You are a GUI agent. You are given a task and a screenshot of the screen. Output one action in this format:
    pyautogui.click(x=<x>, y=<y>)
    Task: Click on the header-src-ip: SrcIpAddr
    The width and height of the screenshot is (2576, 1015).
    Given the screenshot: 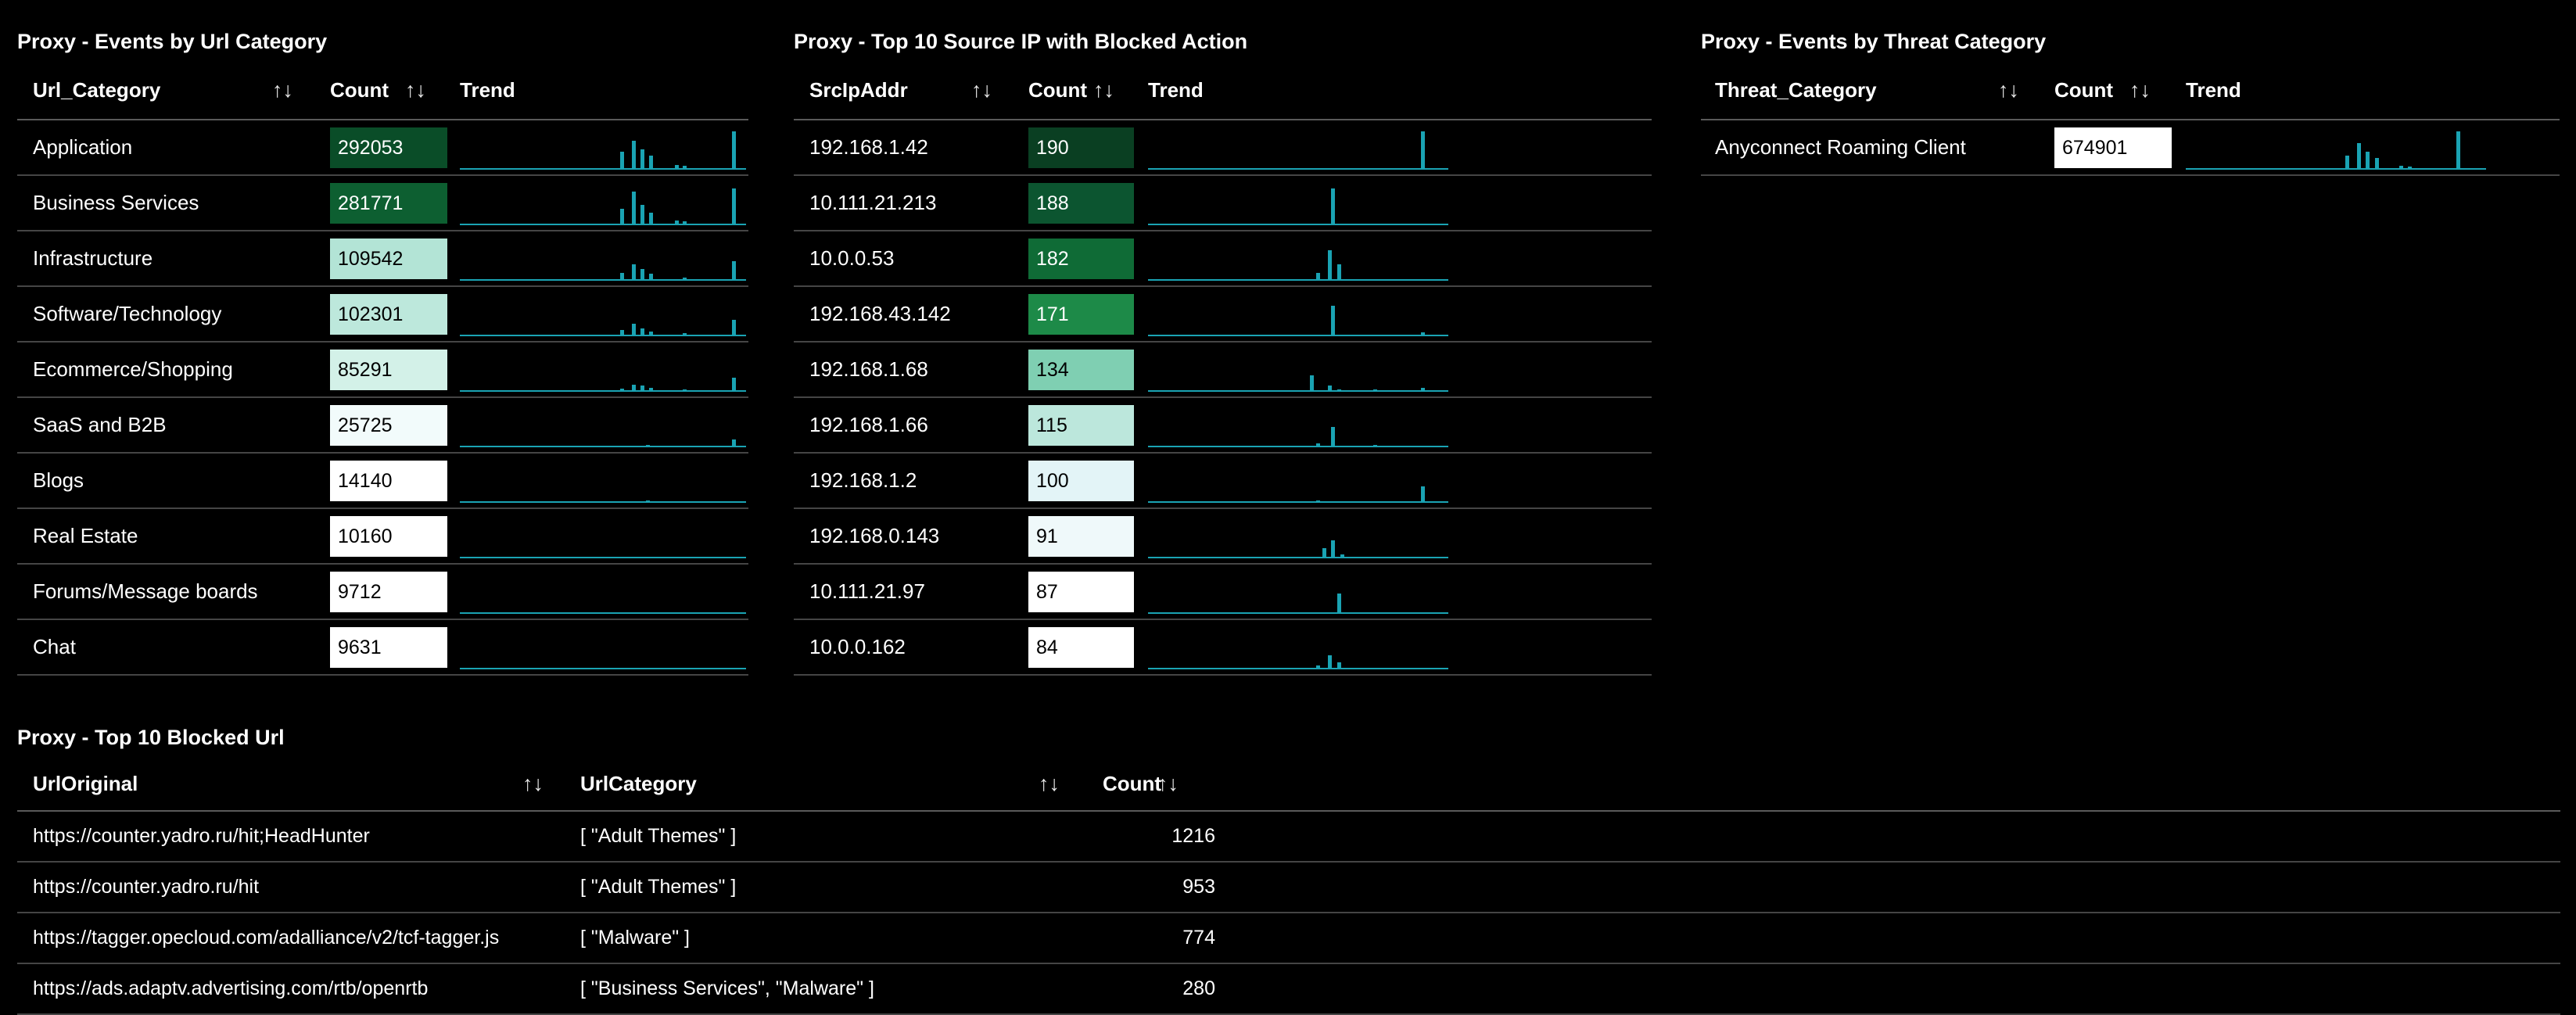 What is the action you would take?
    pyautogui.click(x=858, y=90)
    